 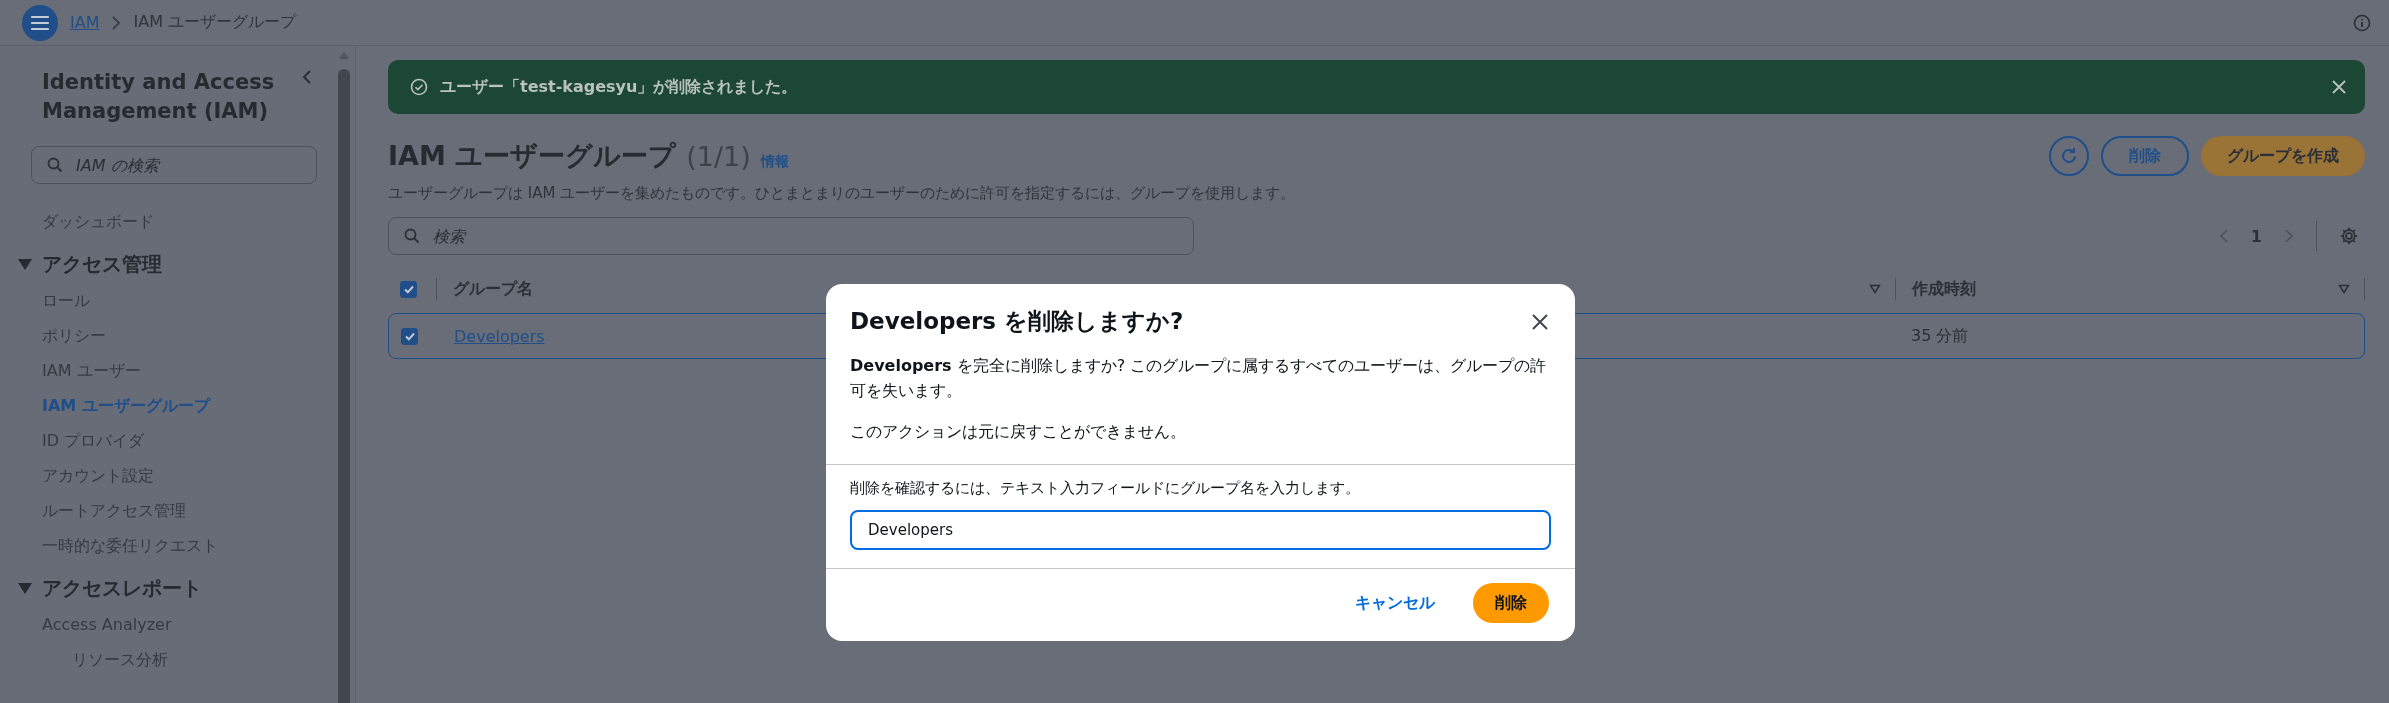 I want to click on confirm-delete-button: 削除, so click(x=1511, y=603).